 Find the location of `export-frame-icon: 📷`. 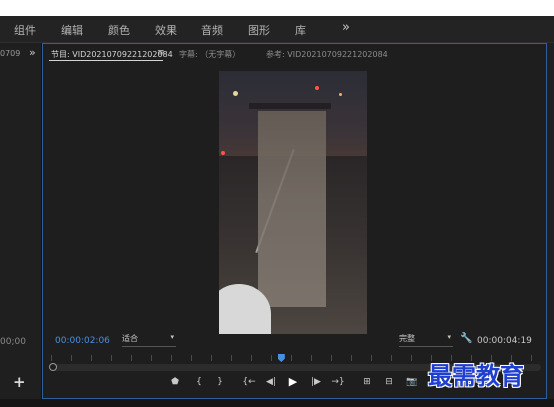

export-frame-icon: 📷 is located at coordinates (412, 382).